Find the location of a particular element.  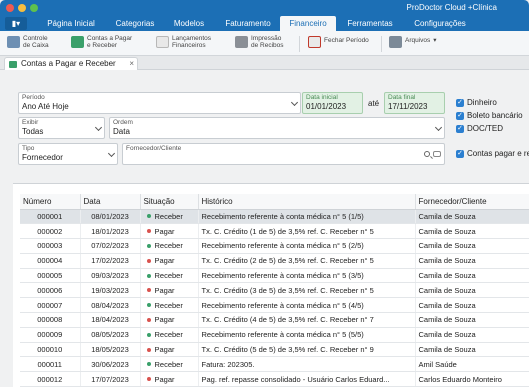

cell-data: 18/05/2023 is located at coordinates (110, 350).